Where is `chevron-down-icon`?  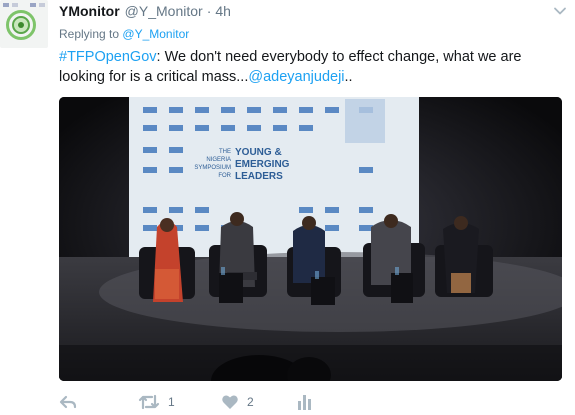
chevron-down-icon is located at coordinates (560, 11).